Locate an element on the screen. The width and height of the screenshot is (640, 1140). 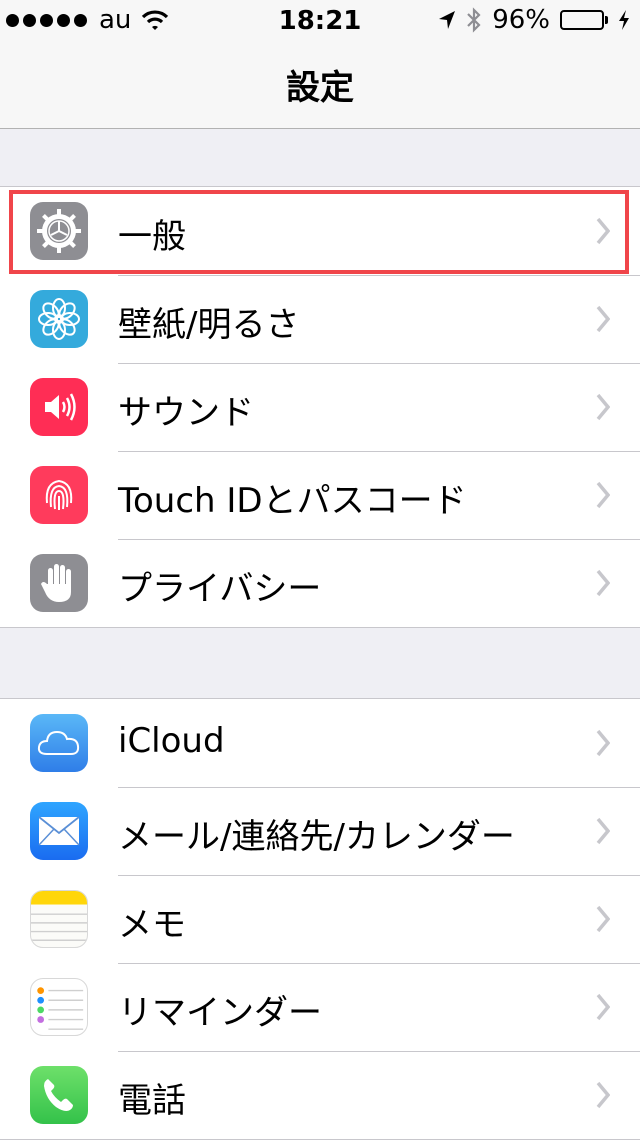
status-bar: au 18:21 96% is located at coordinates (320, 20).